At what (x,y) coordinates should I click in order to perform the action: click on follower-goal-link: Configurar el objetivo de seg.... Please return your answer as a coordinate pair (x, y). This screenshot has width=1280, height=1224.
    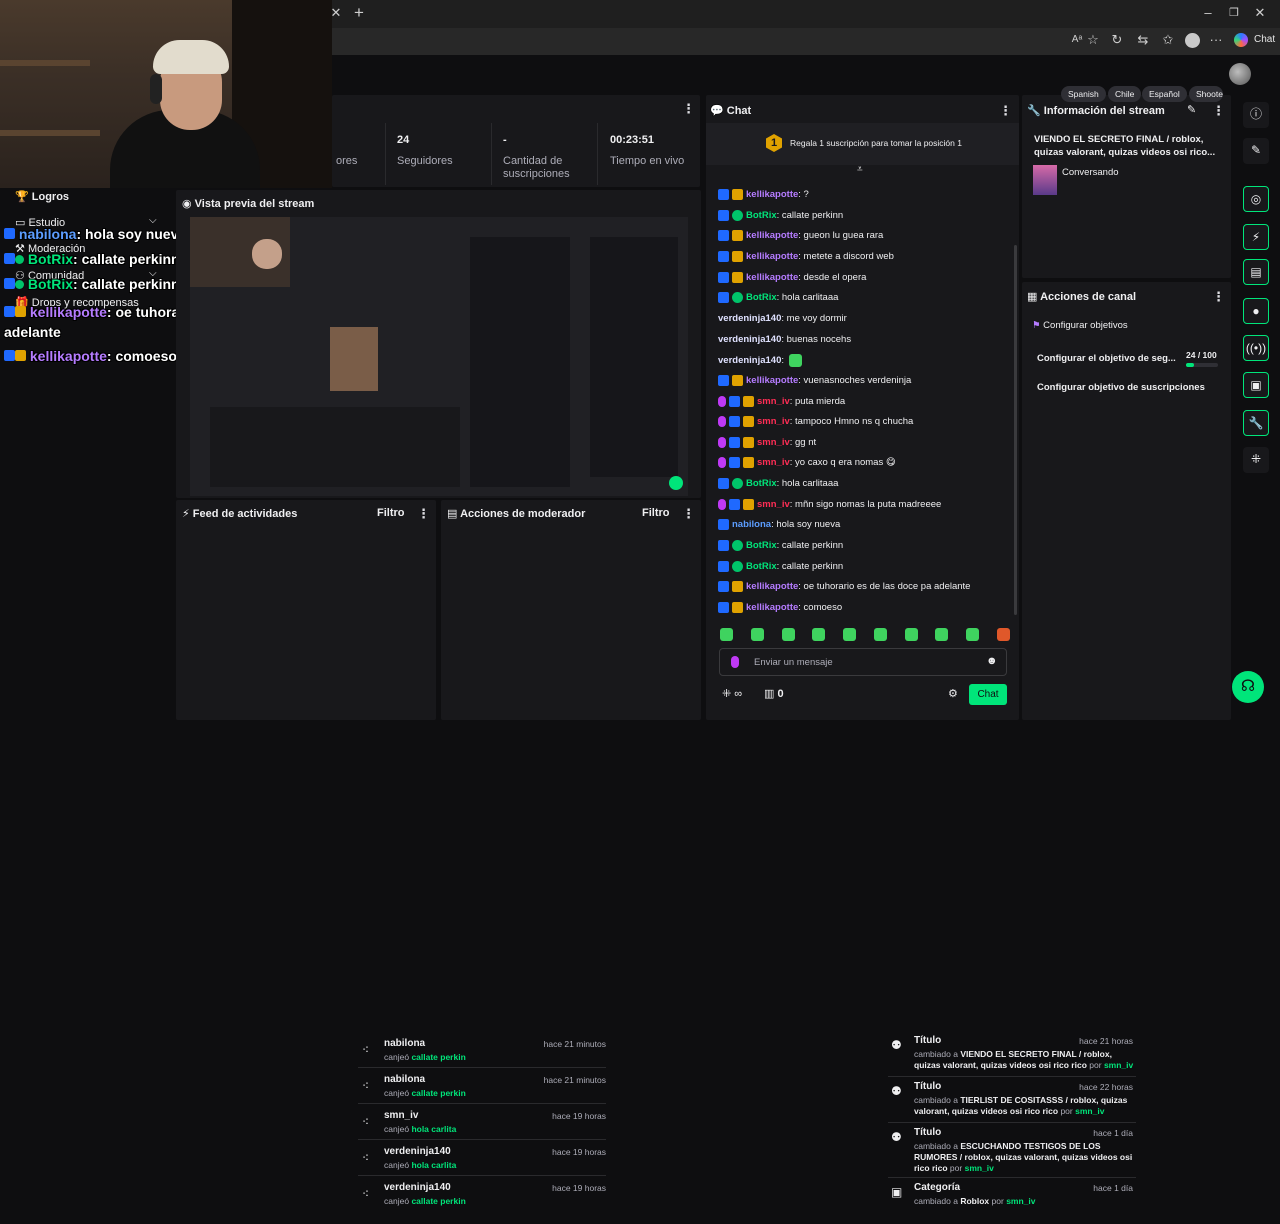
    Looking at the image, I should click on (1106, 358).